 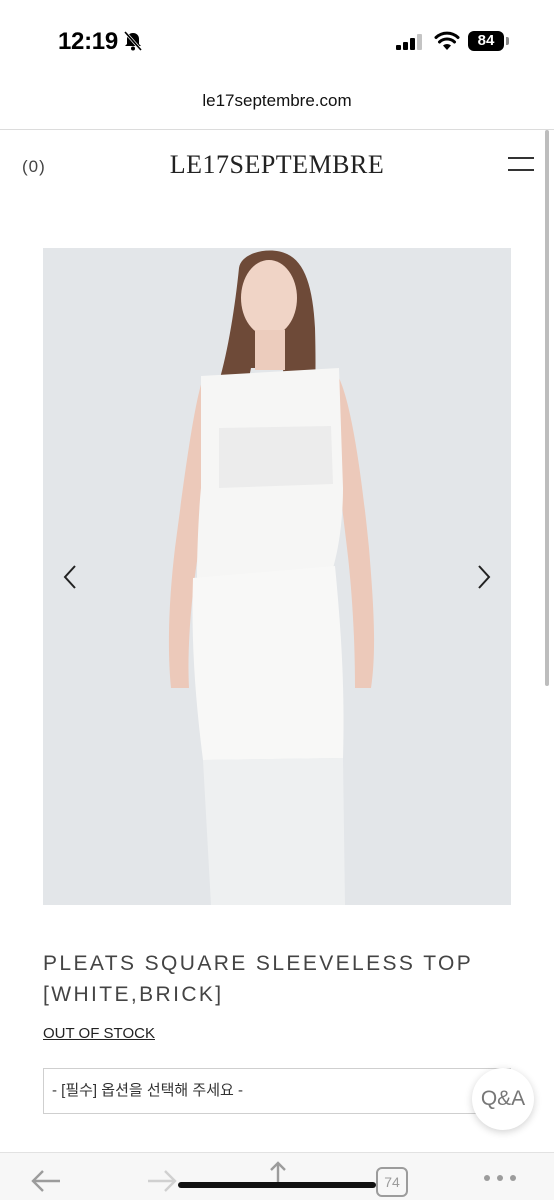 What do you see at coordinates (500, 1178) in the screenshot?
I see `more-options-icon` at bounding box center [500, 1178].